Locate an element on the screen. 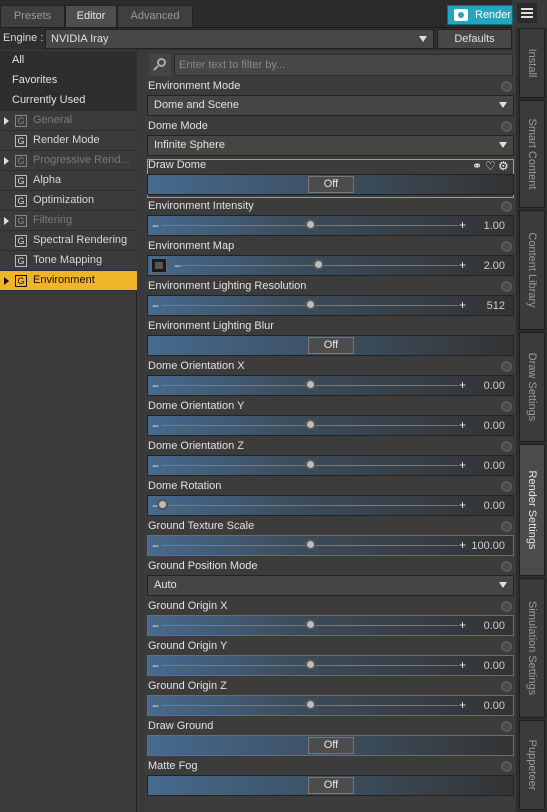 The height and width of the screenshot is (812, 547). render-button: Render is located at coordinates (480, 15).